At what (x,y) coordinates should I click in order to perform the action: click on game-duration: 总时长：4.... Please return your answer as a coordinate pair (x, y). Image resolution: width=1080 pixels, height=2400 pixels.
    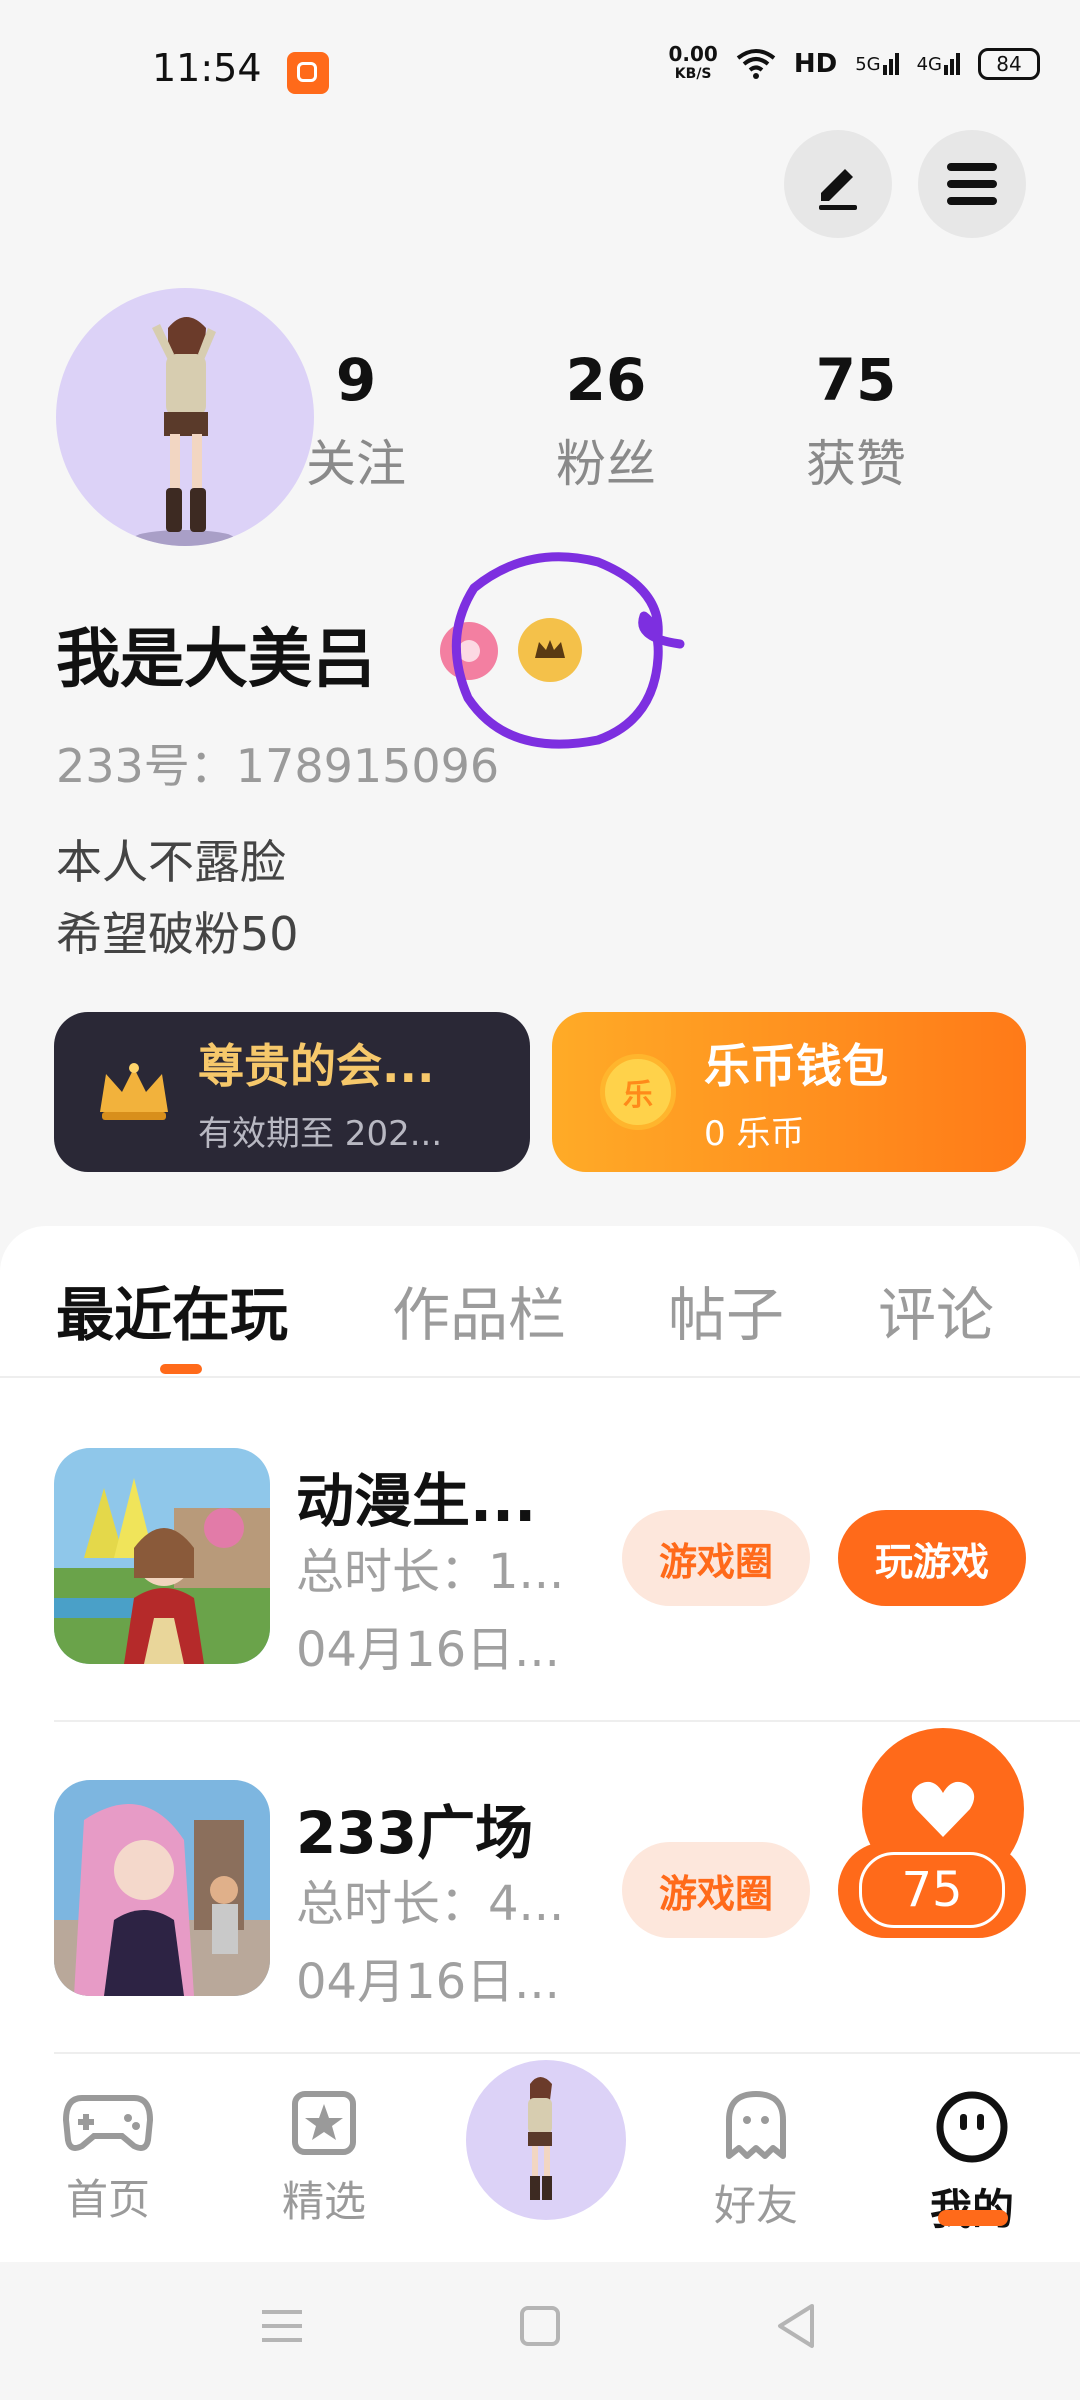
    Looking at the image, I should click on (430, 1904).